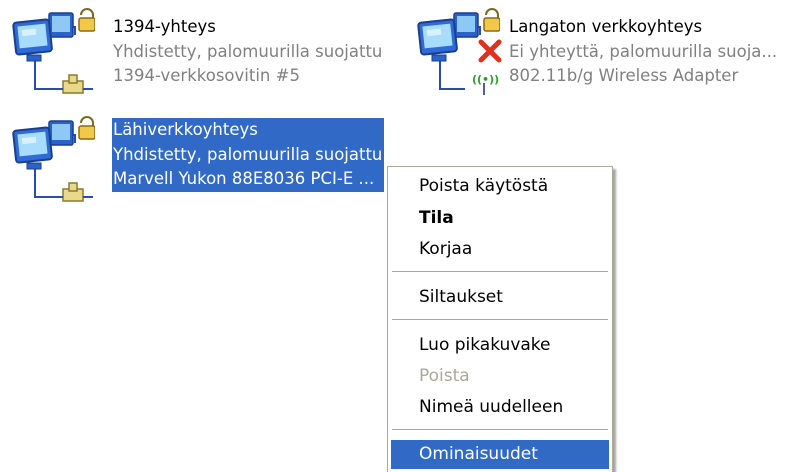 The height and width of the screenshot is (472, 801). What do you see at coordinates (500, 454) in the screenshot?
I see `menu-item-properties: Ominaisuudet` at bounding box center [500, 454].